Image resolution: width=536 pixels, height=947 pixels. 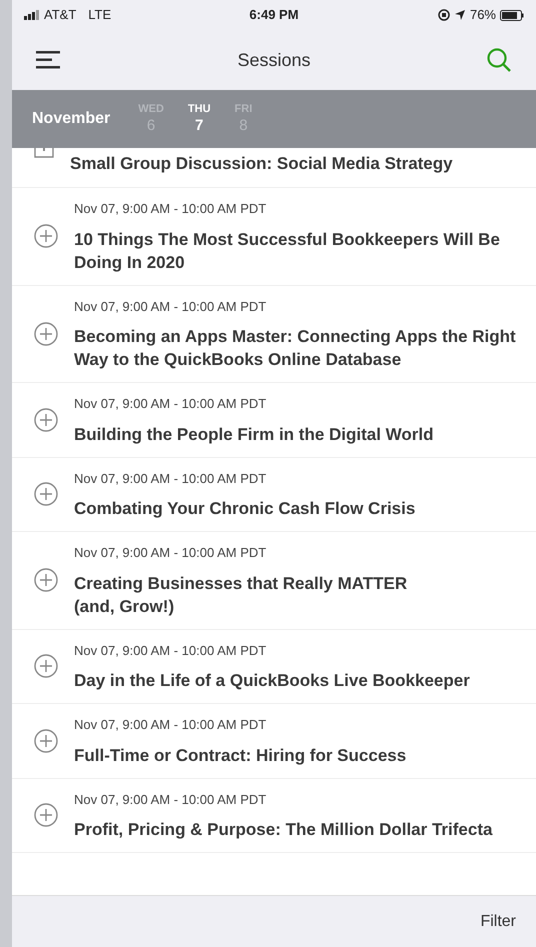 I want to click on screen-title: Sessions, so click(x=274, y=60).